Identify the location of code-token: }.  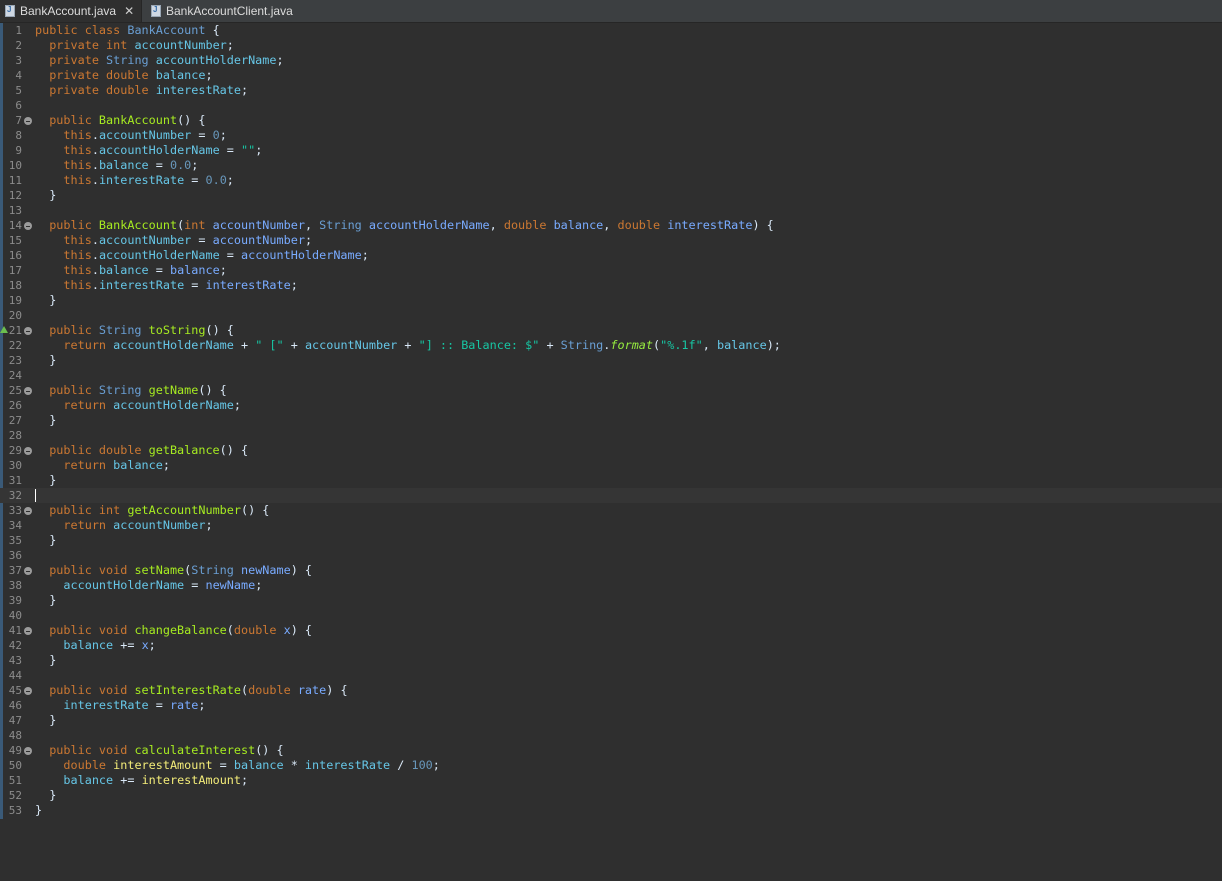
(46, 300).